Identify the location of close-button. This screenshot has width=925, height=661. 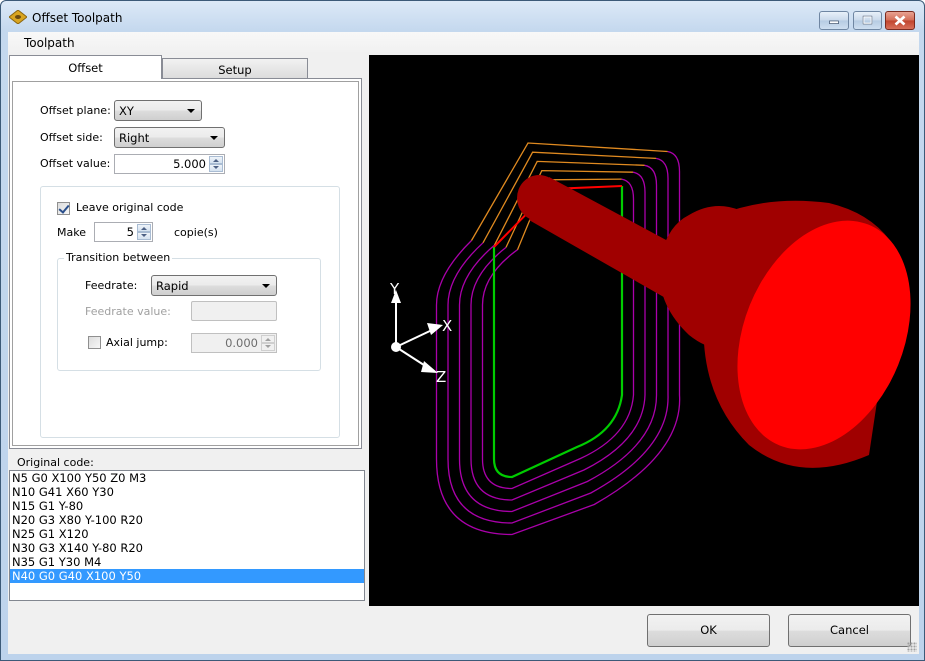
(900, 20).